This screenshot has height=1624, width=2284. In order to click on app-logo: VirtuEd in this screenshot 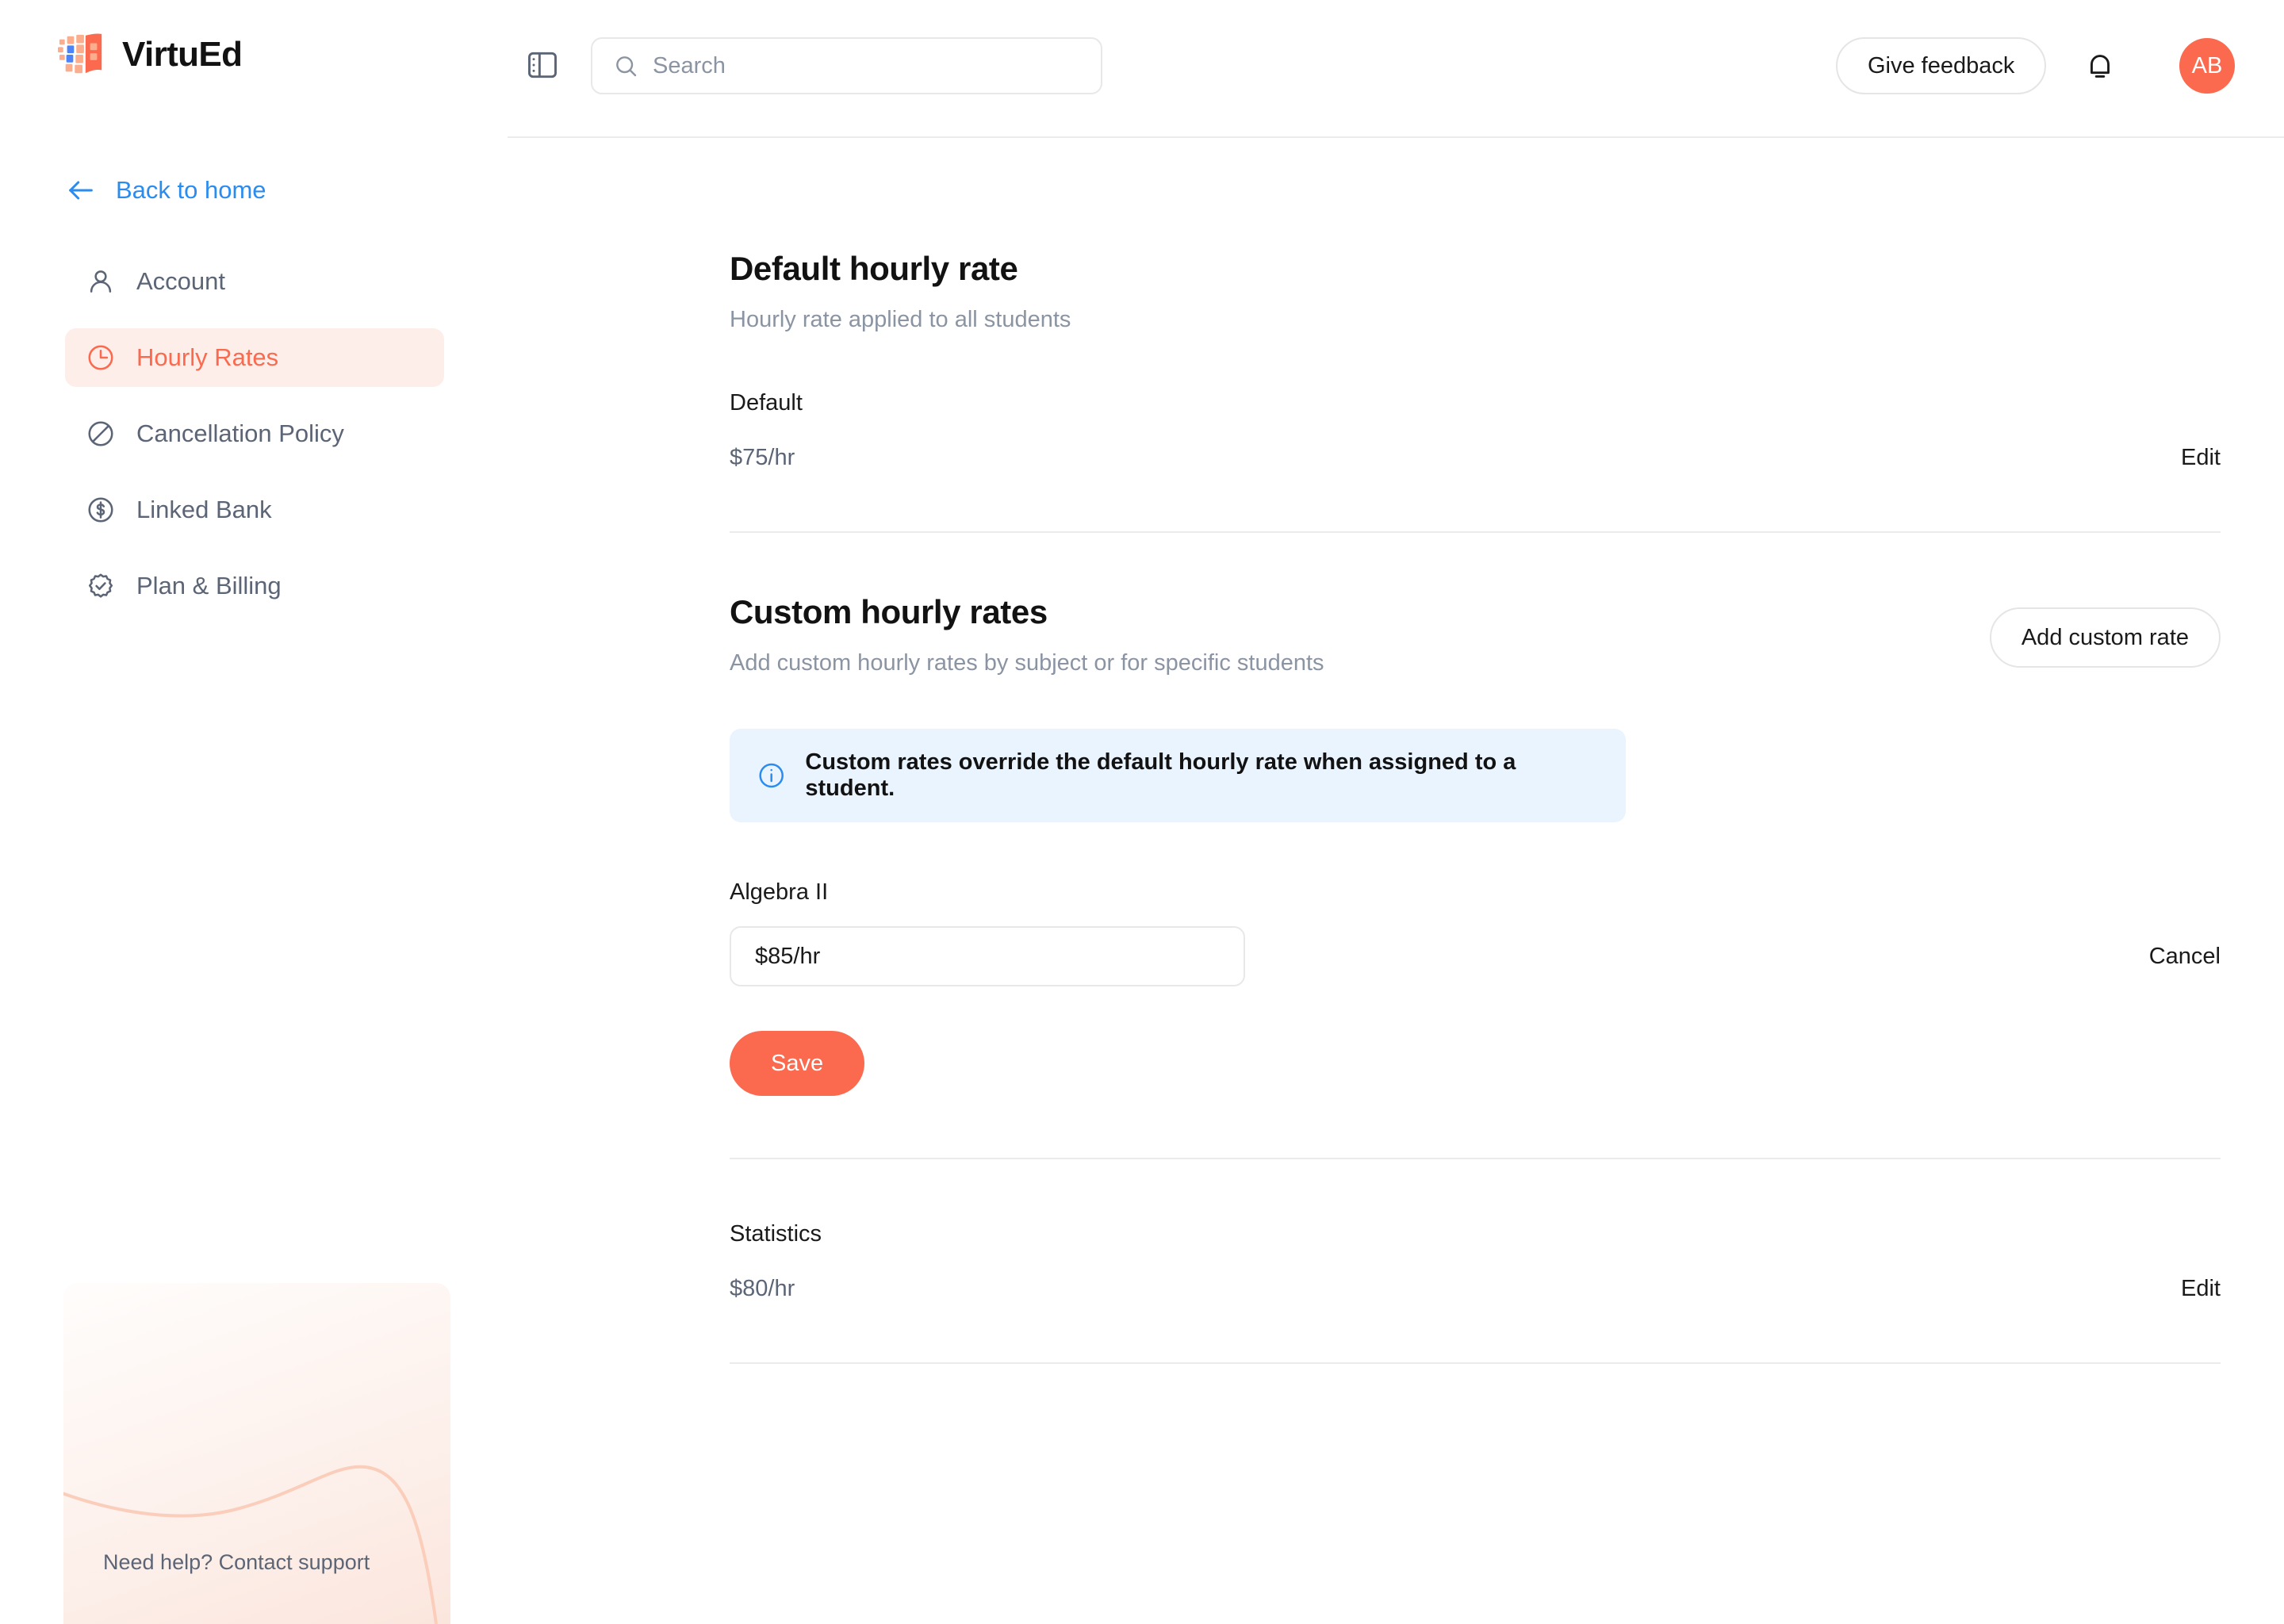, I will do `click(150, 54)`.